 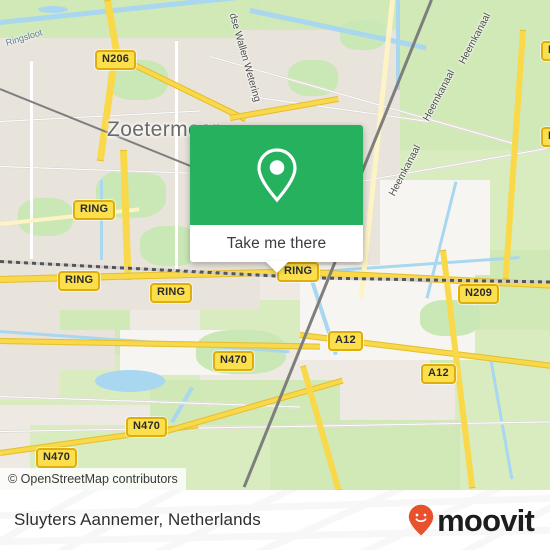 I want to click on take-me-there-button: Take me there, so click(x=276, y=243).